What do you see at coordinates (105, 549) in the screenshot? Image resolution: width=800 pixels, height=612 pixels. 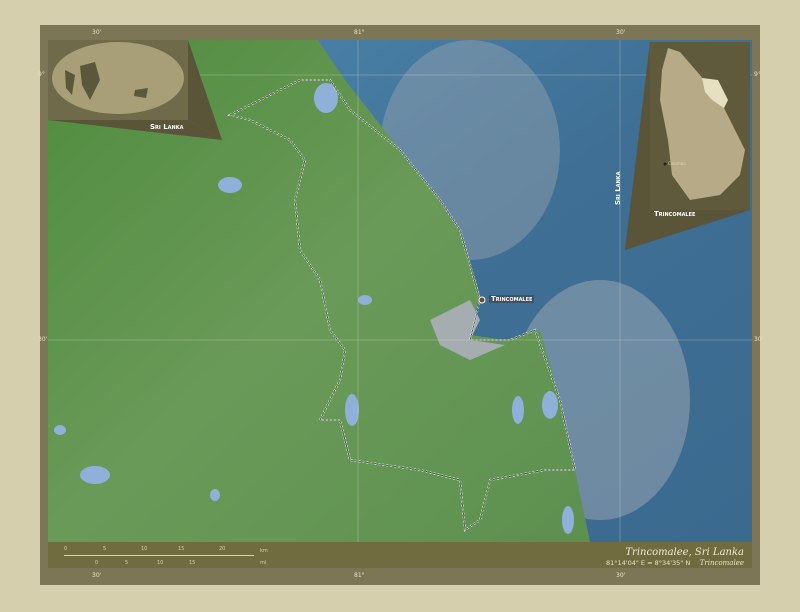 I see `scale-km-tick: 5` at bounding box center [105, 549].